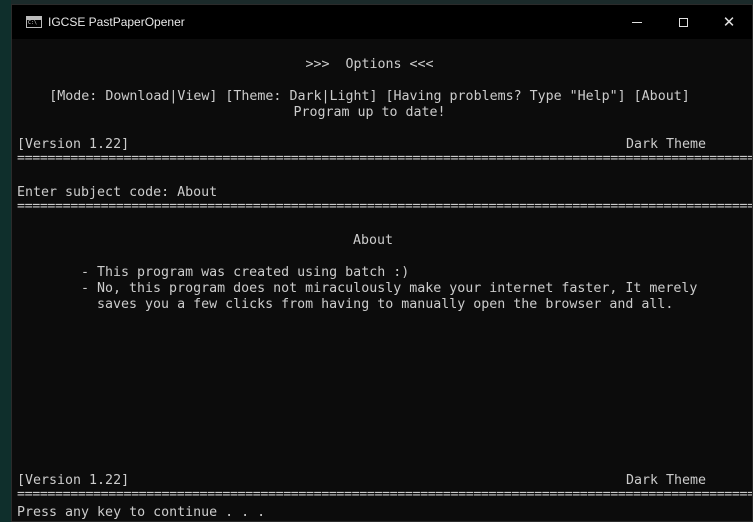  Describe the element at coordinates (141, 512) in the screenshot. I see `continue-prompt: Press any key to continue . . .` at that location.